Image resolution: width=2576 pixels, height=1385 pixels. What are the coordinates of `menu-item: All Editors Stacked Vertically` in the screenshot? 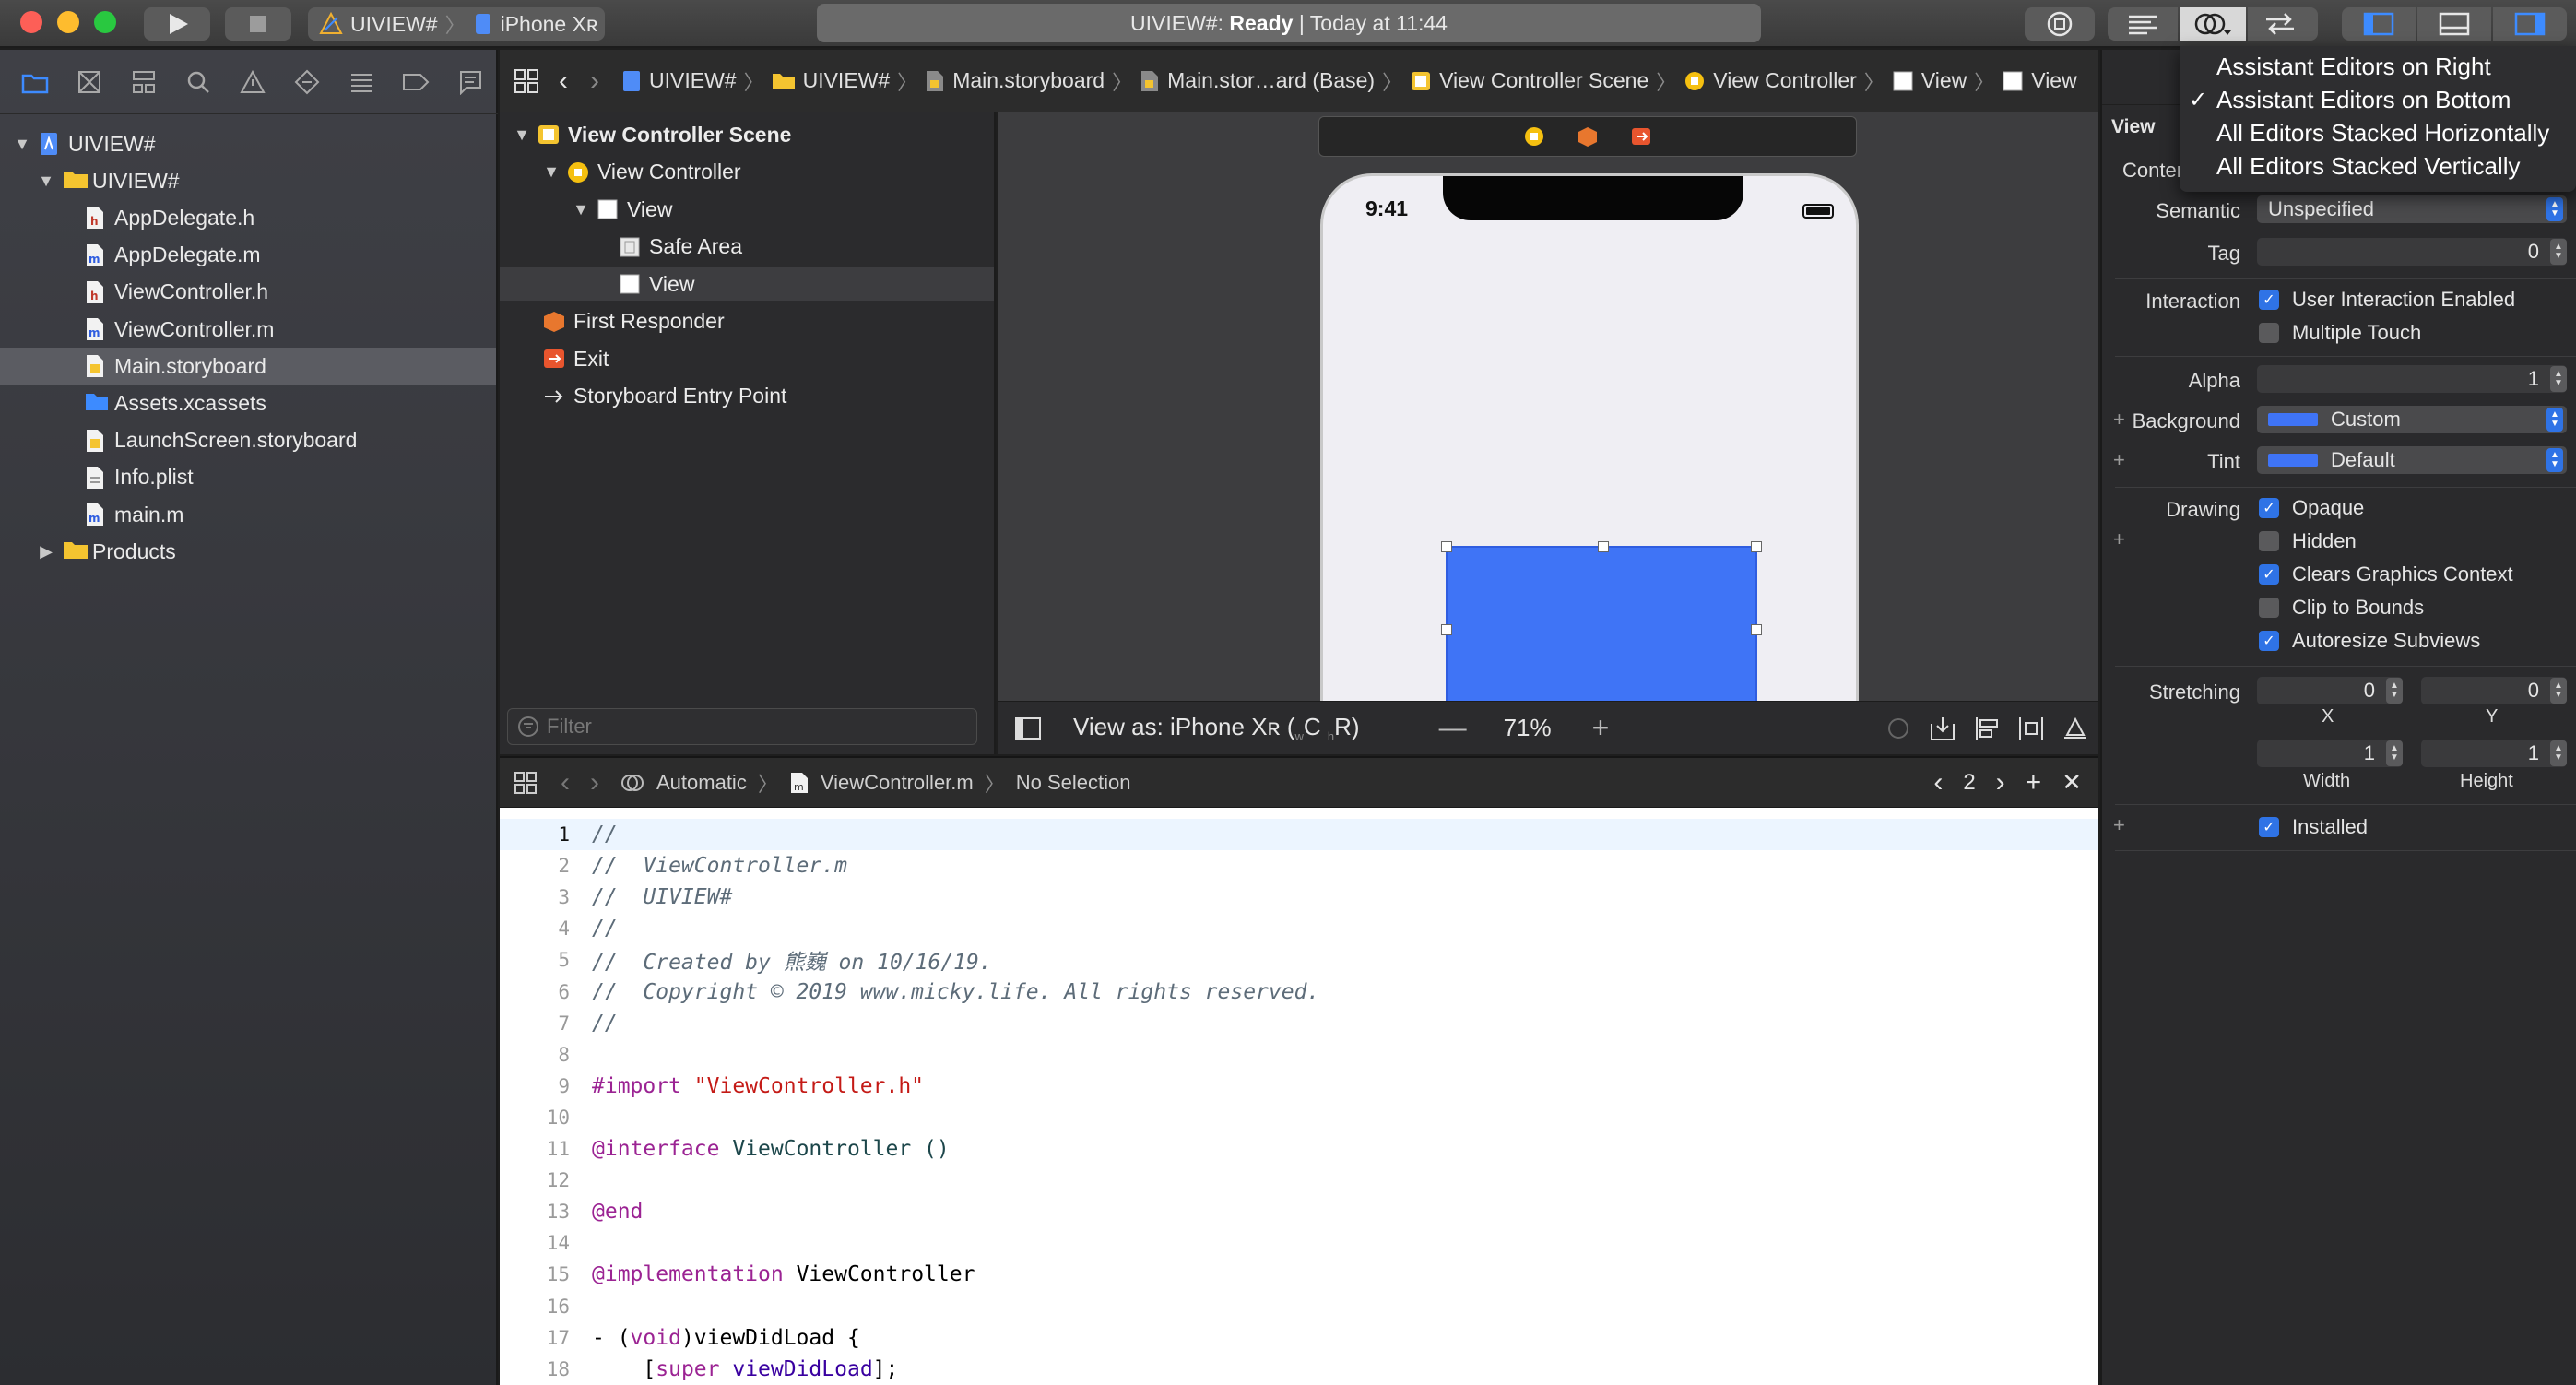 It's located at (2378, 166).